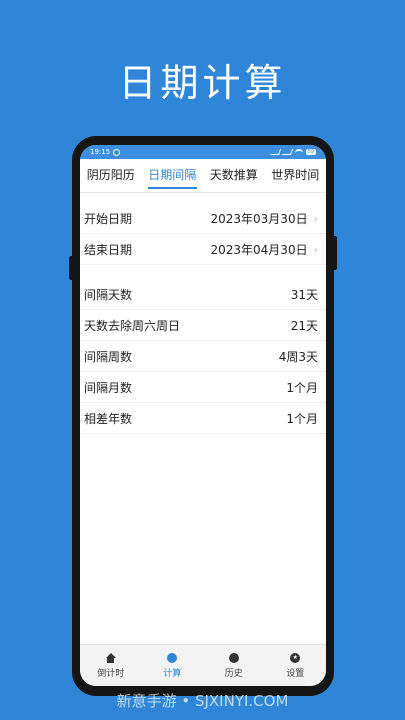 This screenshot has width=405, height=720. I want to click on status-bar: 19:15 59, so click(203, 152).